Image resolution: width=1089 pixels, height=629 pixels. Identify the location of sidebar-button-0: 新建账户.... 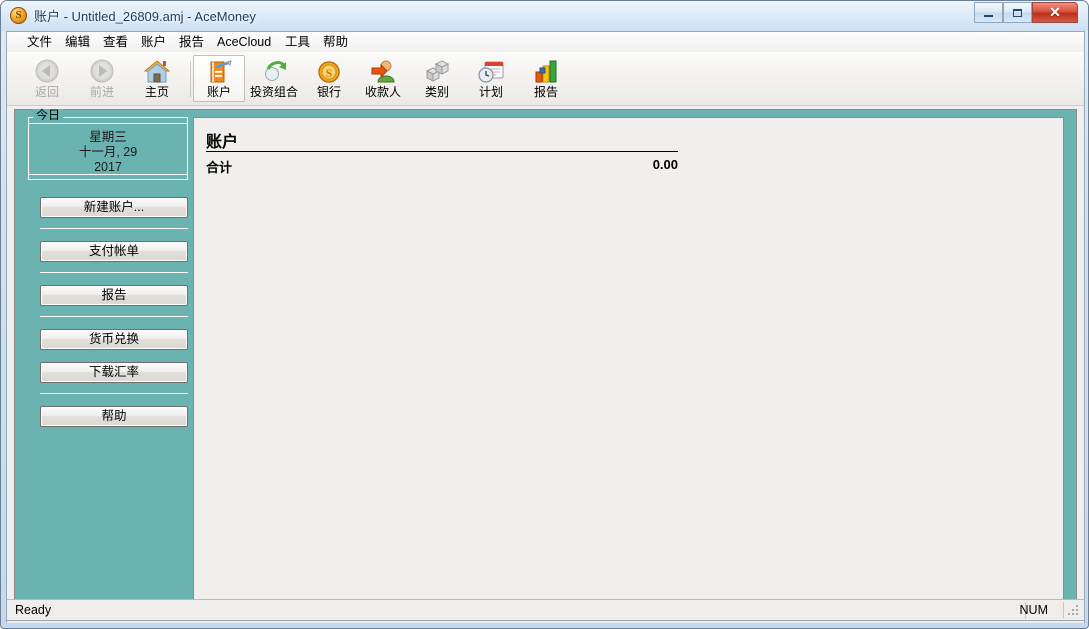
(114, 207).